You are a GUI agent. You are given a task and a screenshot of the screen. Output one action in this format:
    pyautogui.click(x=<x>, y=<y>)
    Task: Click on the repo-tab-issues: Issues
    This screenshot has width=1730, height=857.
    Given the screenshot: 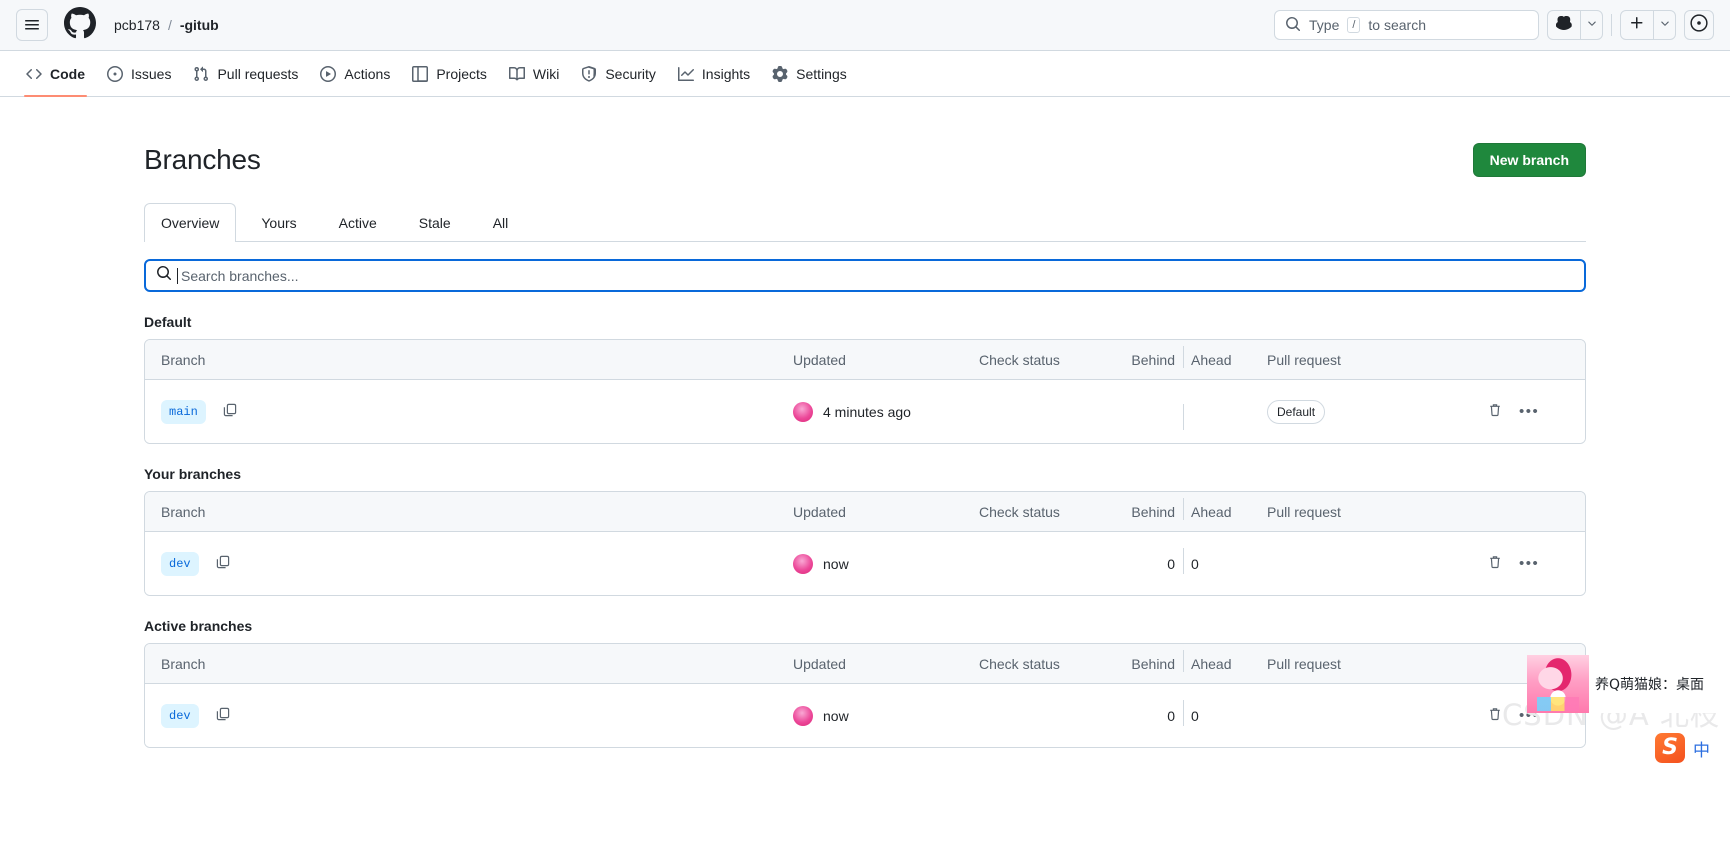 What is the action you would take?
    pyautogui.click(x=139, y=73)
    